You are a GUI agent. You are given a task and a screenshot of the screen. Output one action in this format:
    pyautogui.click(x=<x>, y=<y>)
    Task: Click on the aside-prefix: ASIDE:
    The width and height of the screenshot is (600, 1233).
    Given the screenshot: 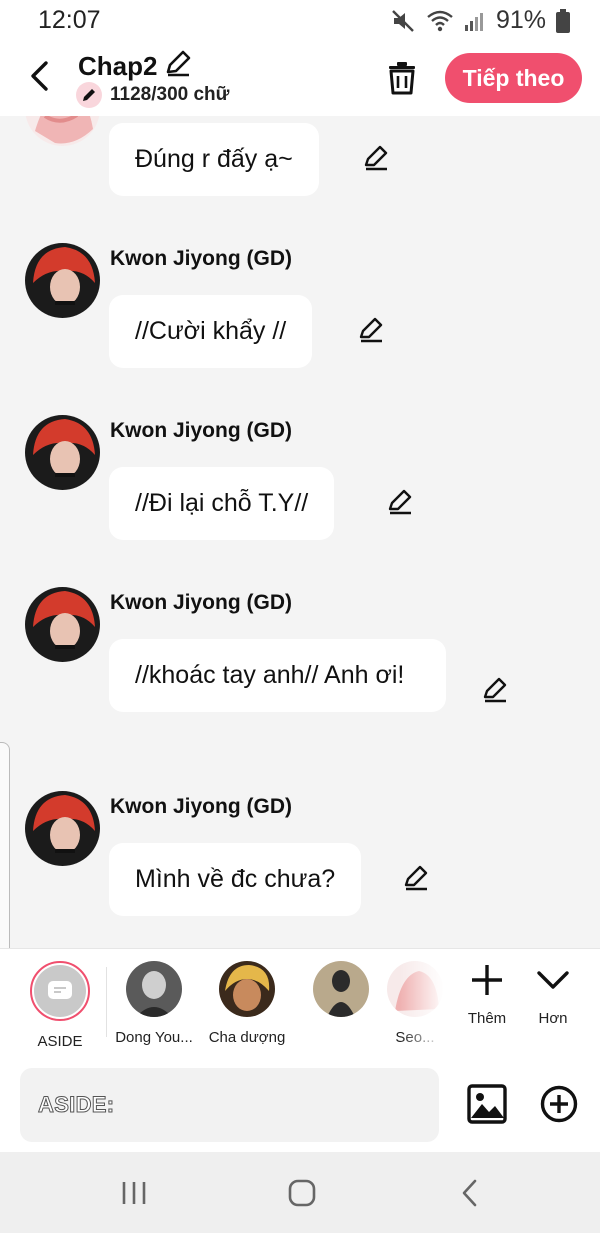 What is the action you would take?
    pyautogui.click(x=76, y=1105)
    